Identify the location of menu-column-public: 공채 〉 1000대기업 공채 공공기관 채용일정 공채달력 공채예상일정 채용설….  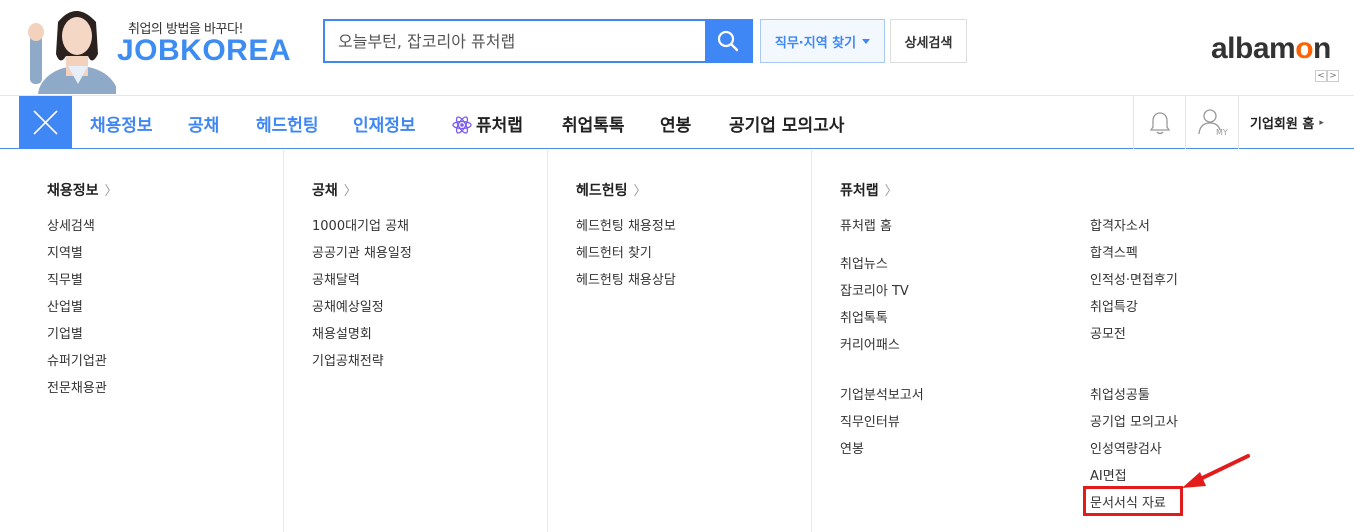
(416, 341).